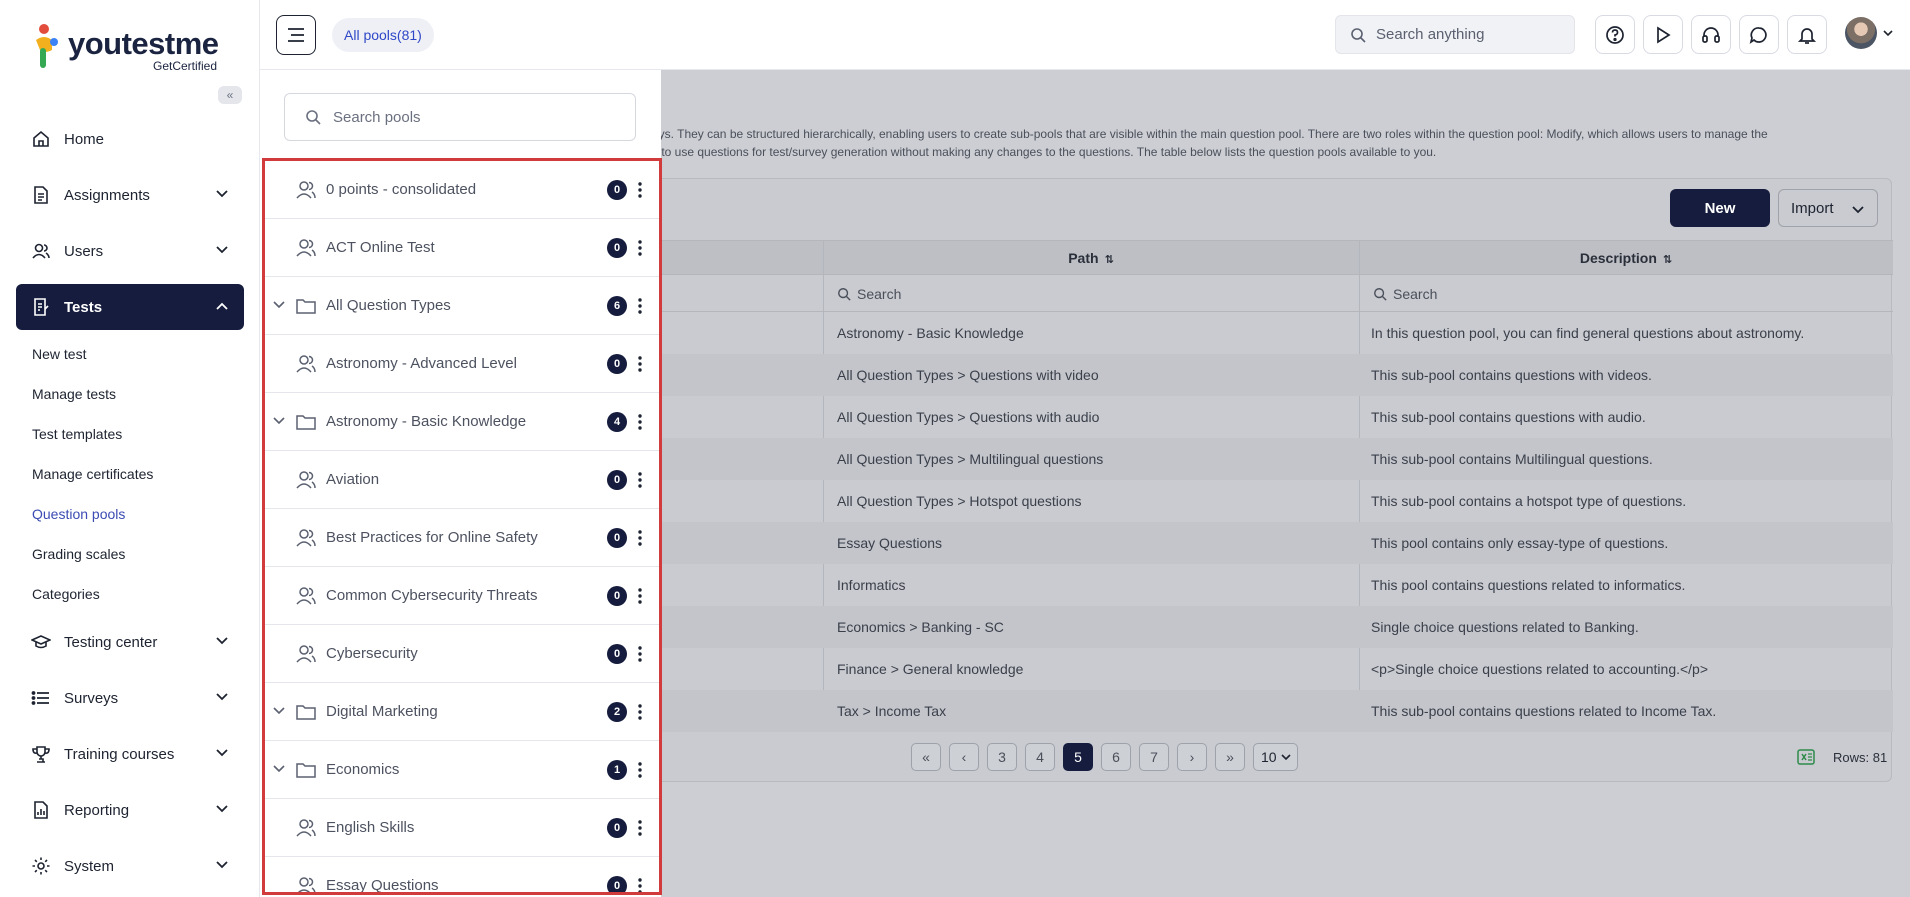  What do you see at coordinates (462, 306) in the screenshot?
I see `pool-item: All Question Types 6` at bounding box center [462, 306].